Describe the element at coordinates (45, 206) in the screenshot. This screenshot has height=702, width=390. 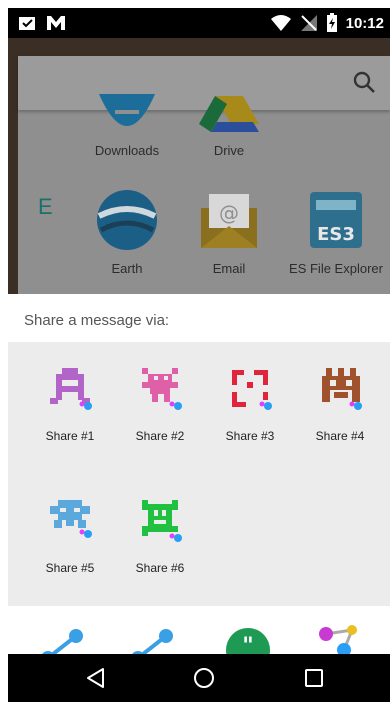
I see `index-letter: E` at that location.